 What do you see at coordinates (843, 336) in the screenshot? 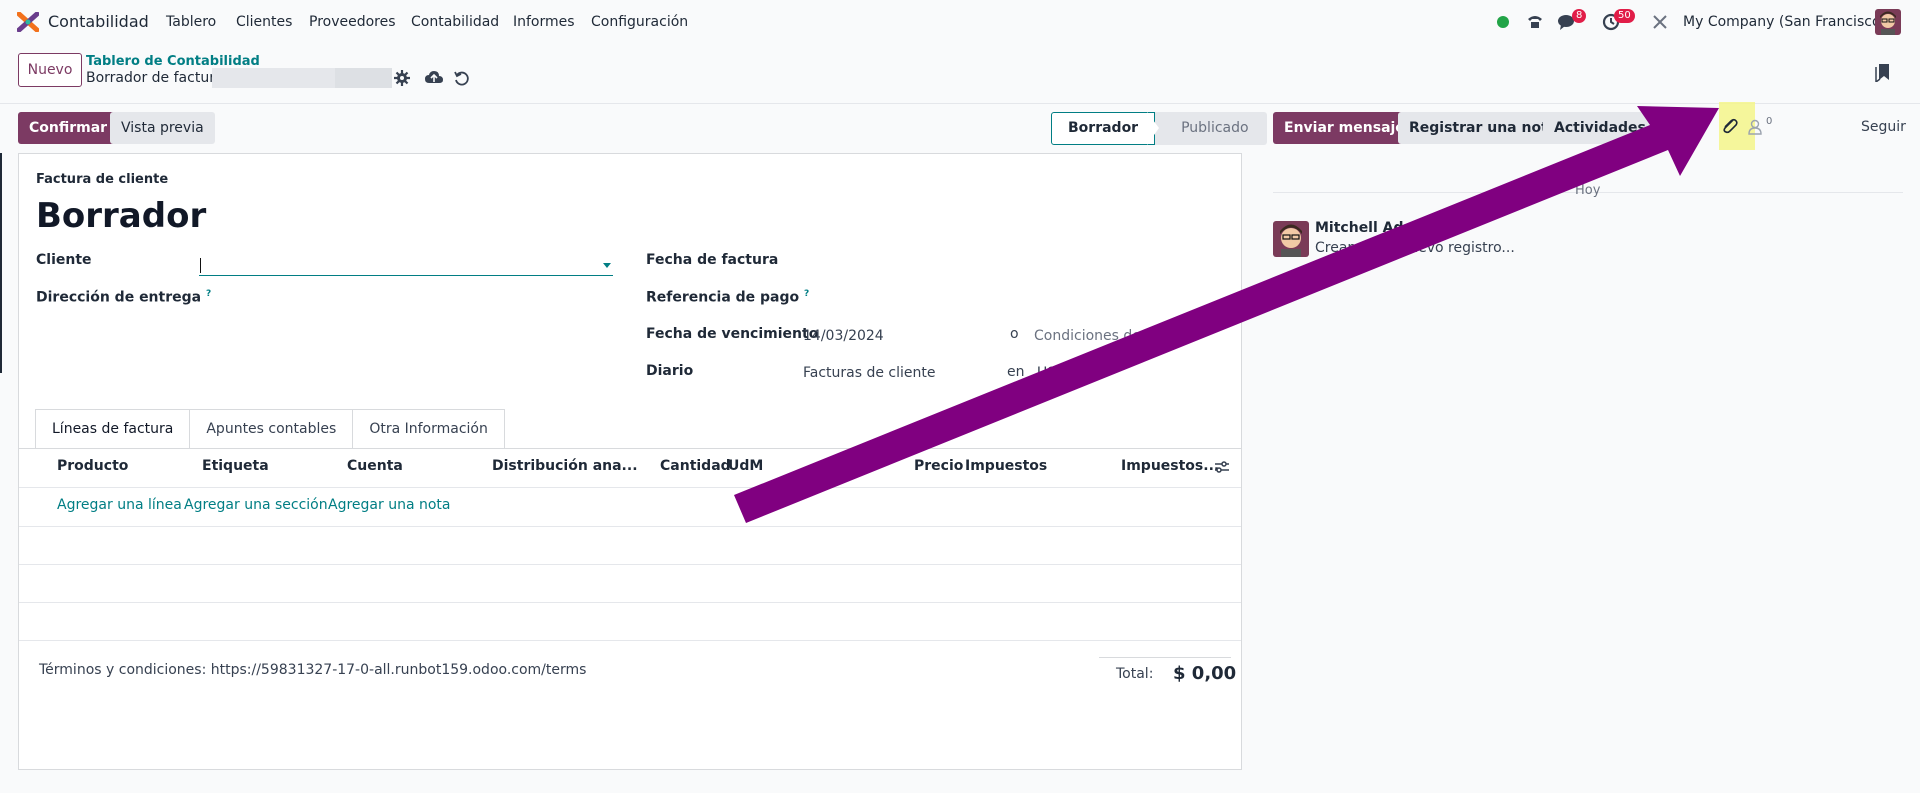
I see `fecha-vencimiento-input: 14/03/2024` at bounding box center [843, 336].